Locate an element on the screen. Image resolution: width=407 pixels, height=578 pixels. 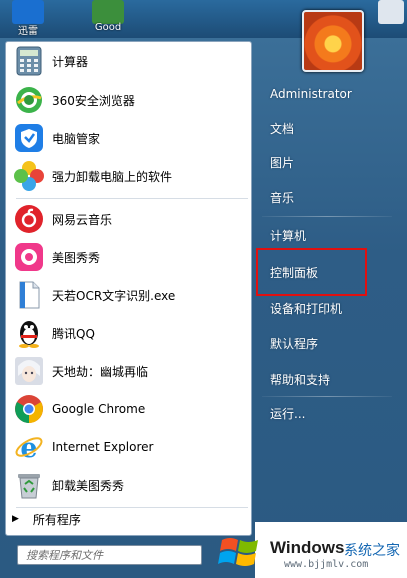
right-item-documents: 文档 is located at coordinates (329, 129).